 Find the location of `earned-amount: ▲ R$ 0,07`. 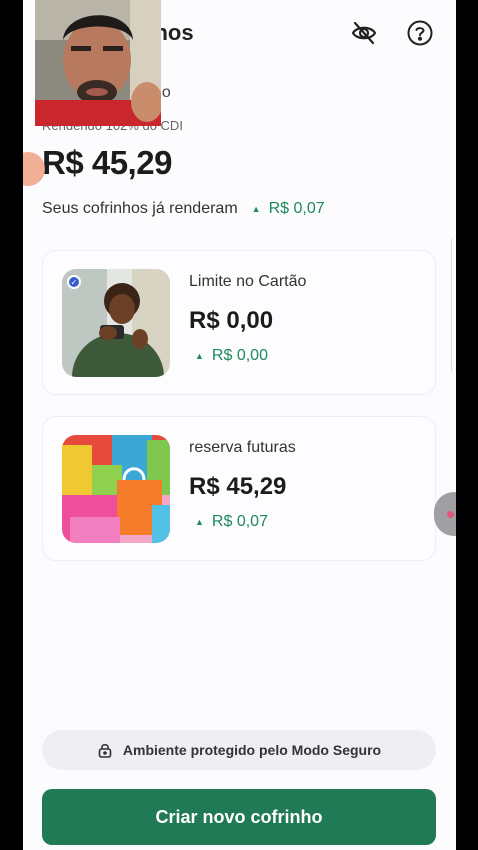

earned-amount: ▲ R$ 0,07 is located at coordinates (288, 209).